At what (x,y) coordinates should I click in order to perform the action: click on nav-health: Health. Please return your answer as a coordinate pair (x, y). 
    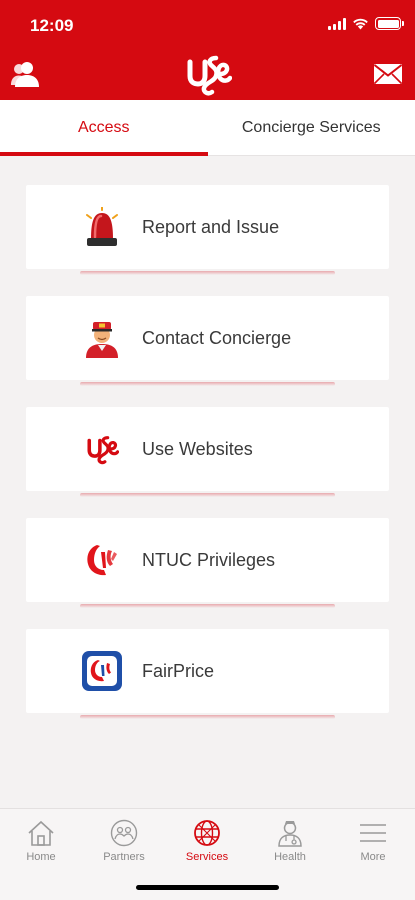
    Looking at the image, I should click on (290, 841).